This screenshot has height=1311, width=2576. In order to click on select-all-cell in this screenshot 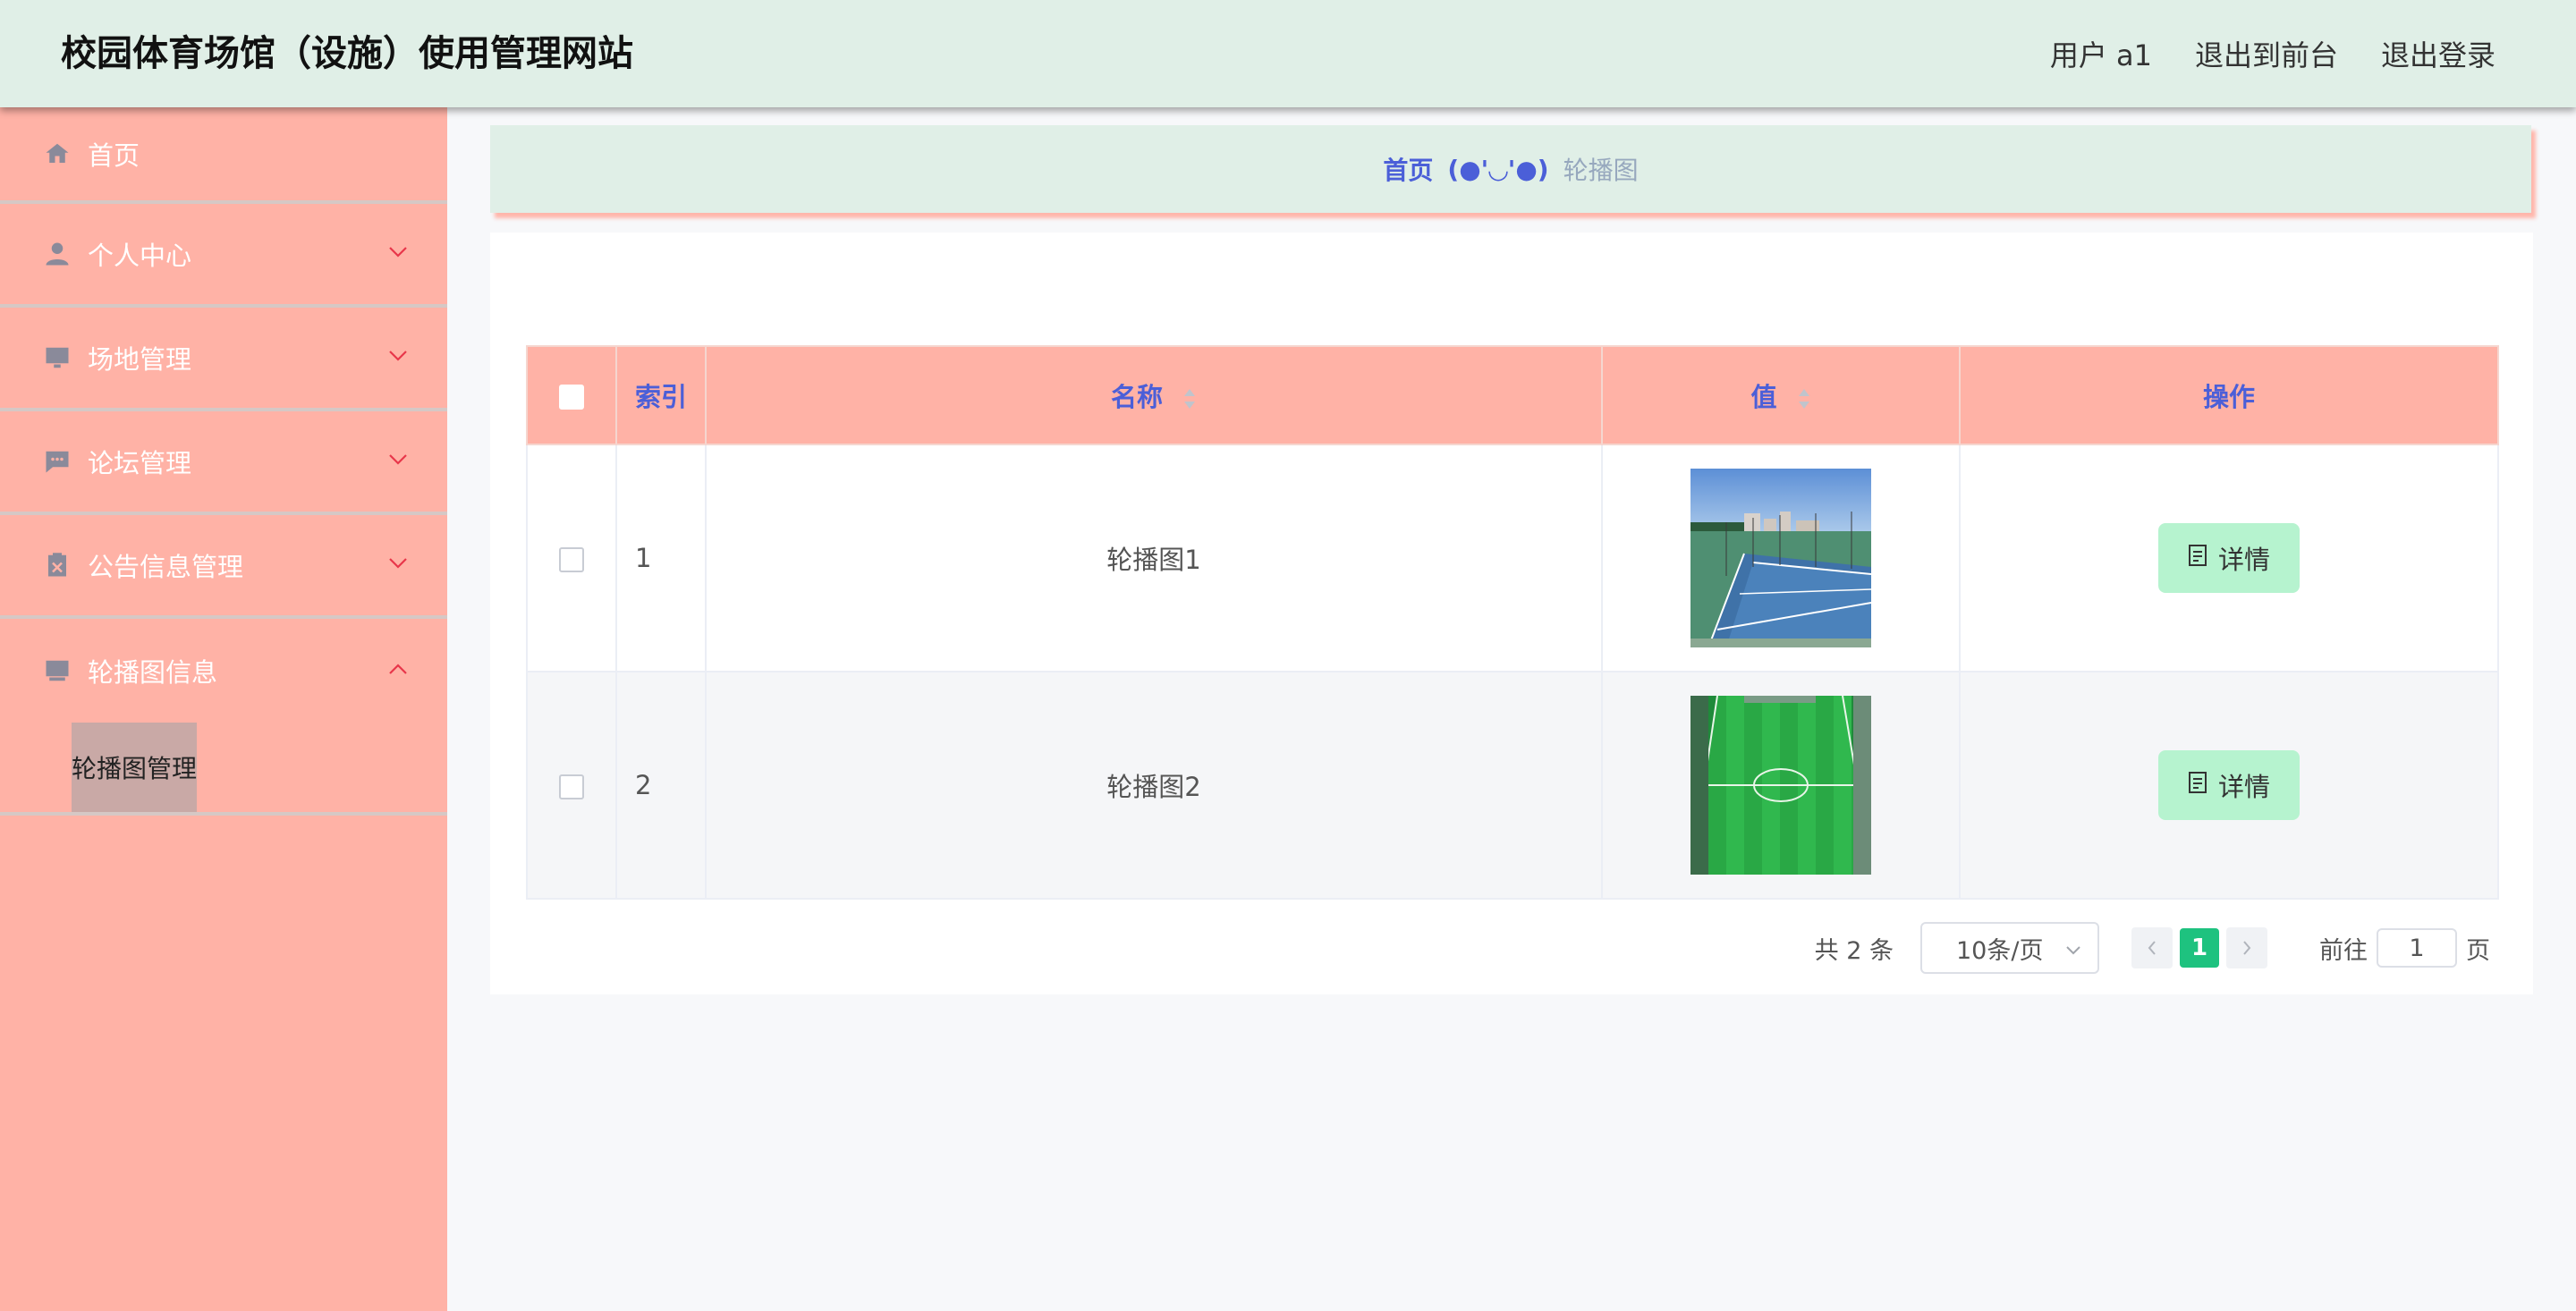, I will do `click(571, 395)`.